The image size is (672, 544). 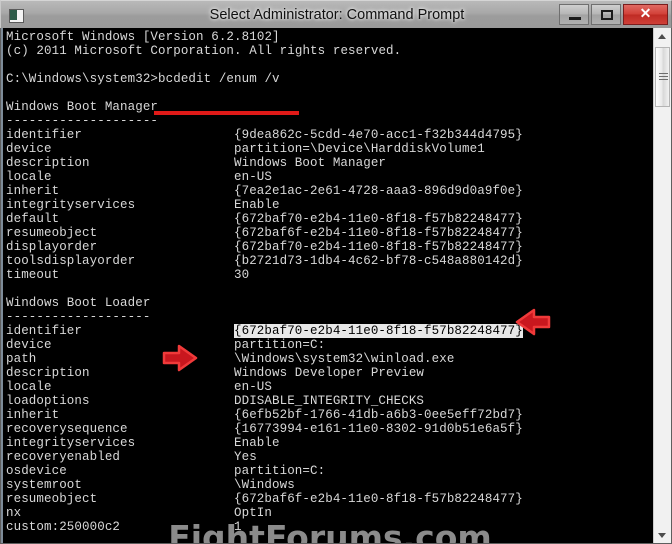 What do you see at coordinates (329, 401) in the screenshot?
I see `console-line-value: DDISABLE_INTEGRITY_CHECKS` at bounding box center [329, 401].